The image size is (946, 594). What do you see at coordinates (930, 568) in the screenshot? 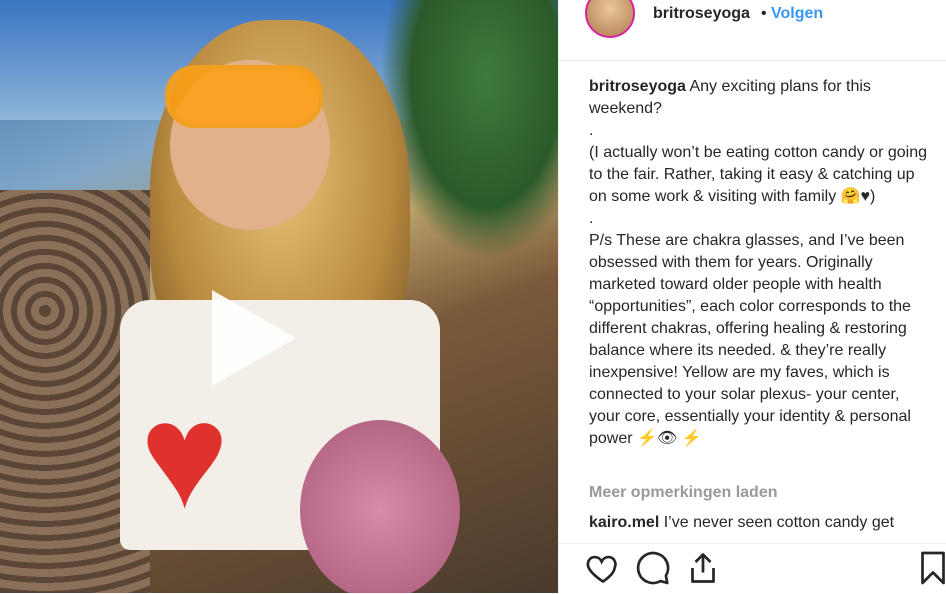
I see `bookmark-icon` at bounding box center [930, 568].